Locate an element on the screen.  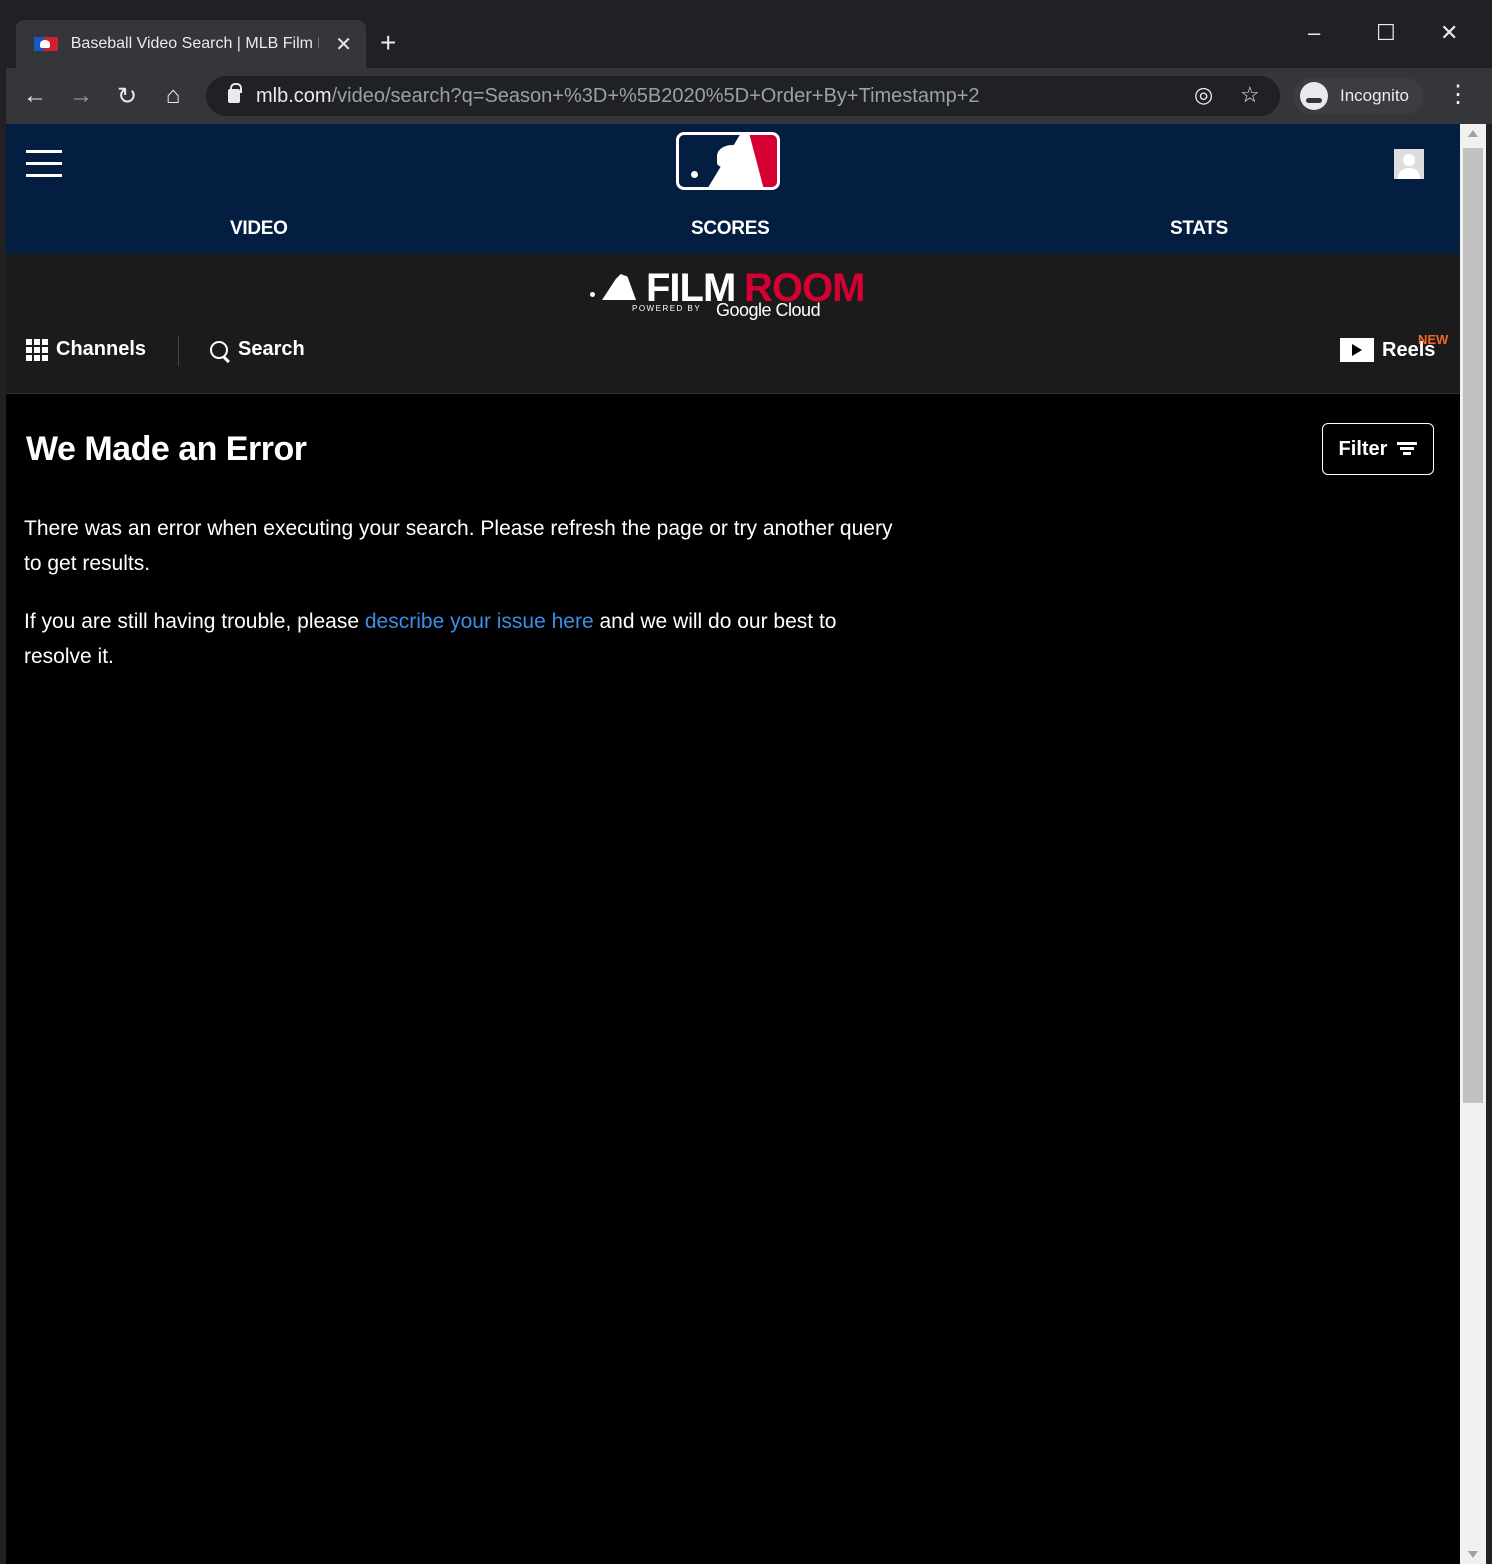
browser-tab: Baseball Video Search | MLB Film Room ✕ is located at coordinates (191, 44).